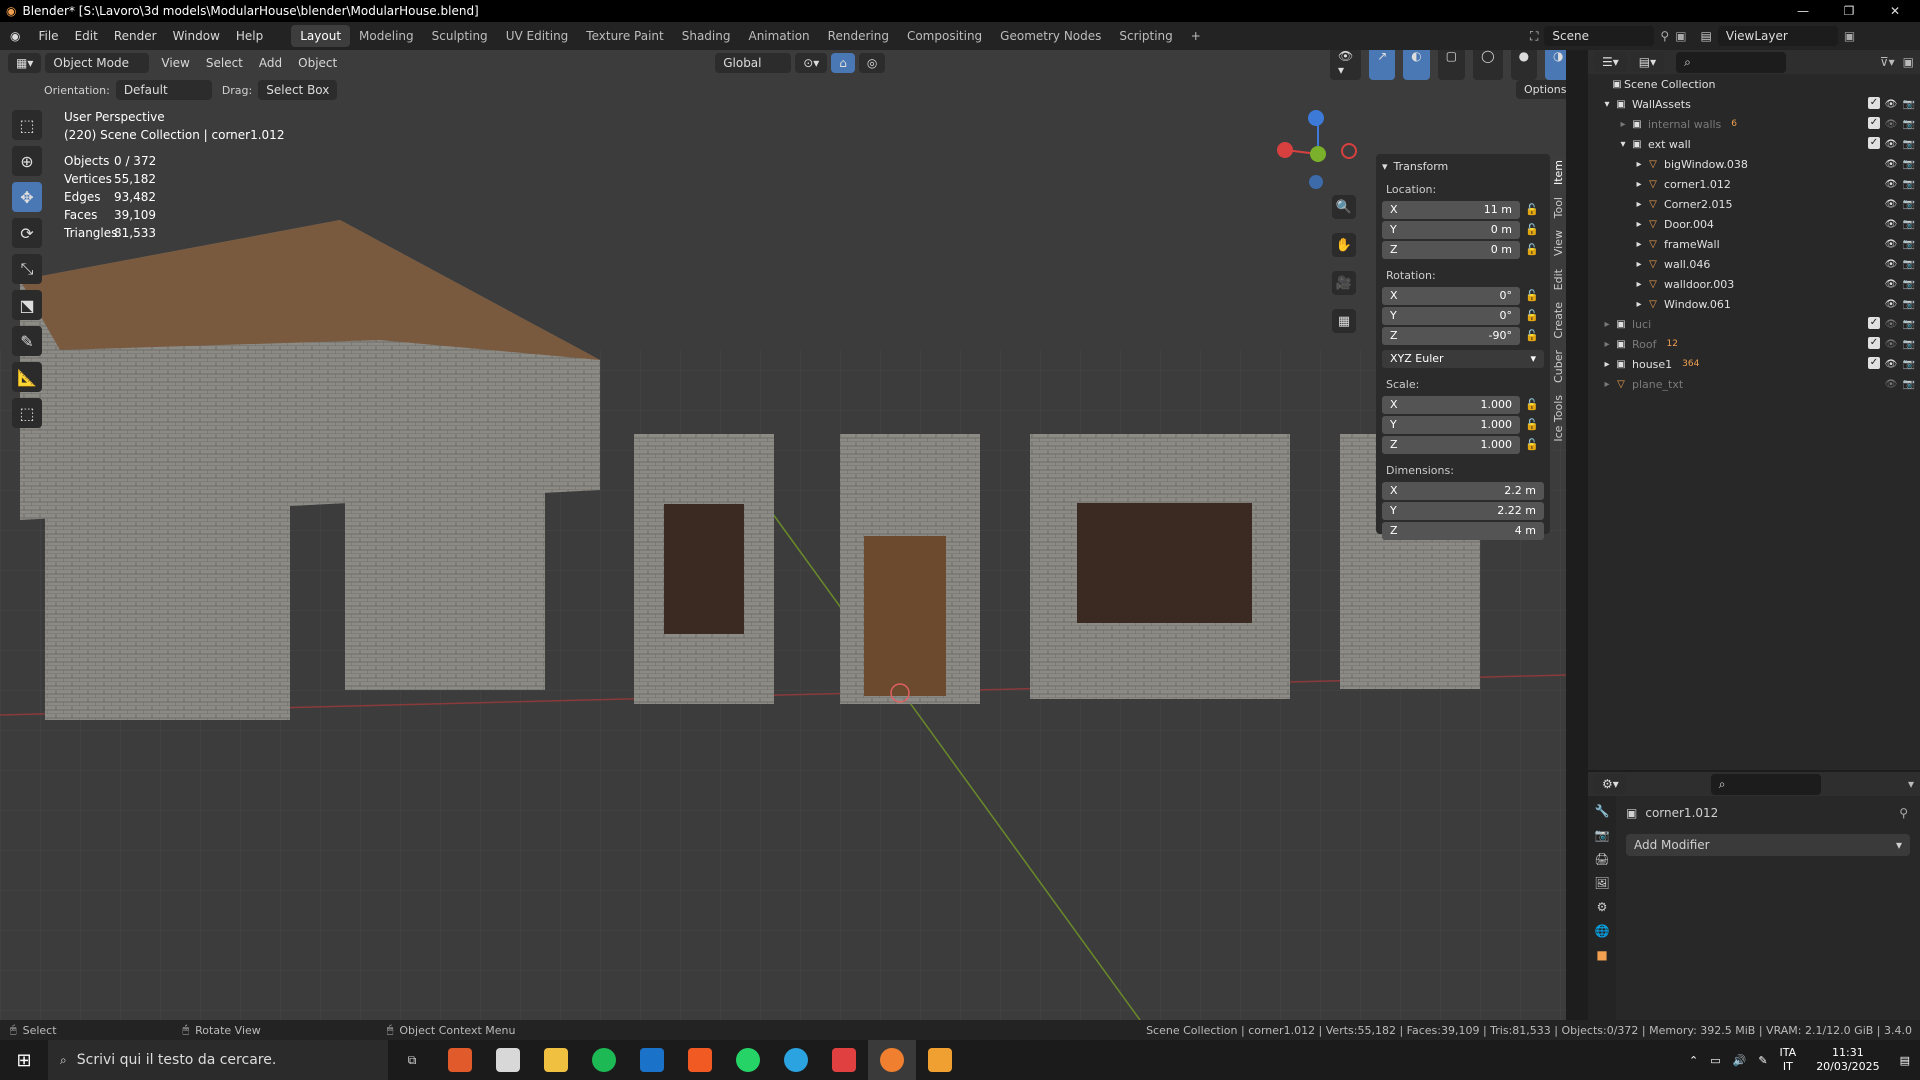  I want to click on blender-menu-icon: ◉, so click(15, 36).